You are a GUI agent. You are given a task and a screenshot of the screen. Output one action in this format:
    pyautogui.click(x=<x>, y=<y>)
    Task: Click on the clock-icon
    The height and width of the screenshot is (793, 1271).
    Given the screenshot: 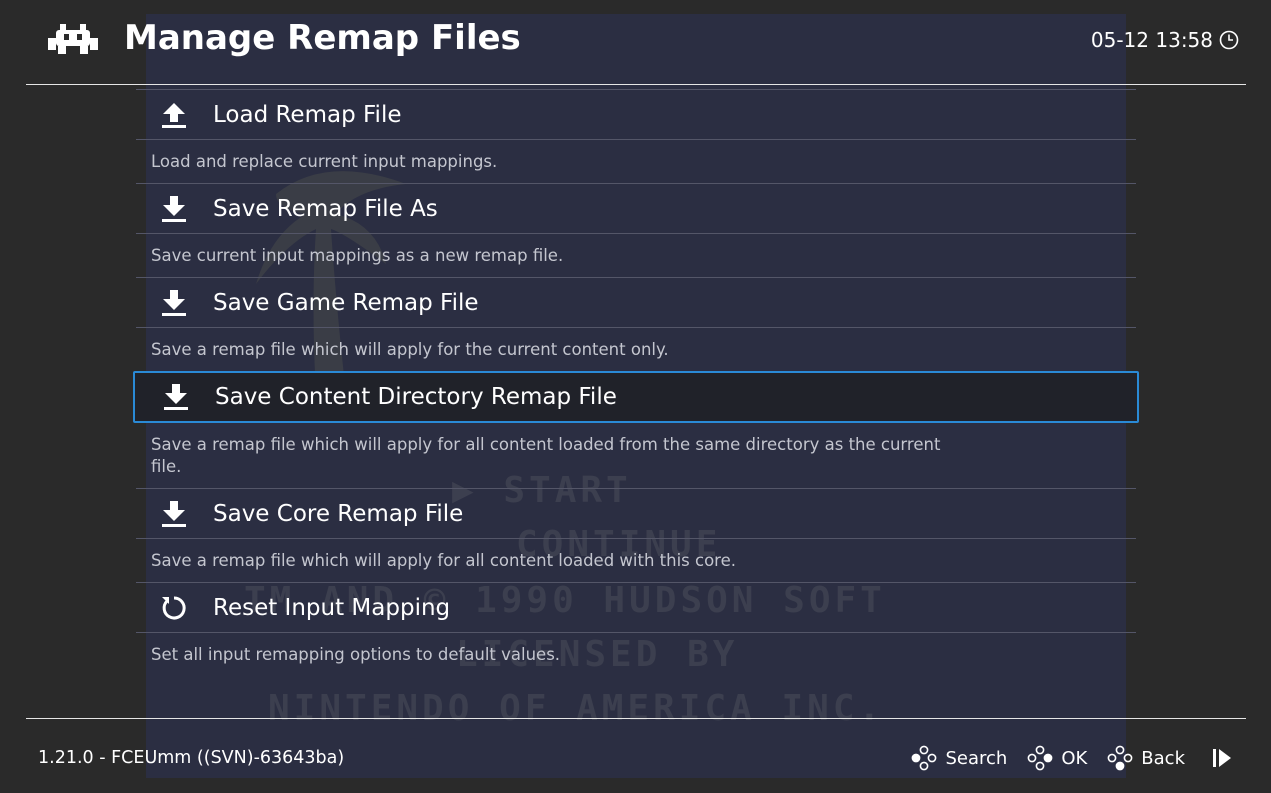 What is the action you would take?
    pyautogui.click(x=1229, y=40)
    